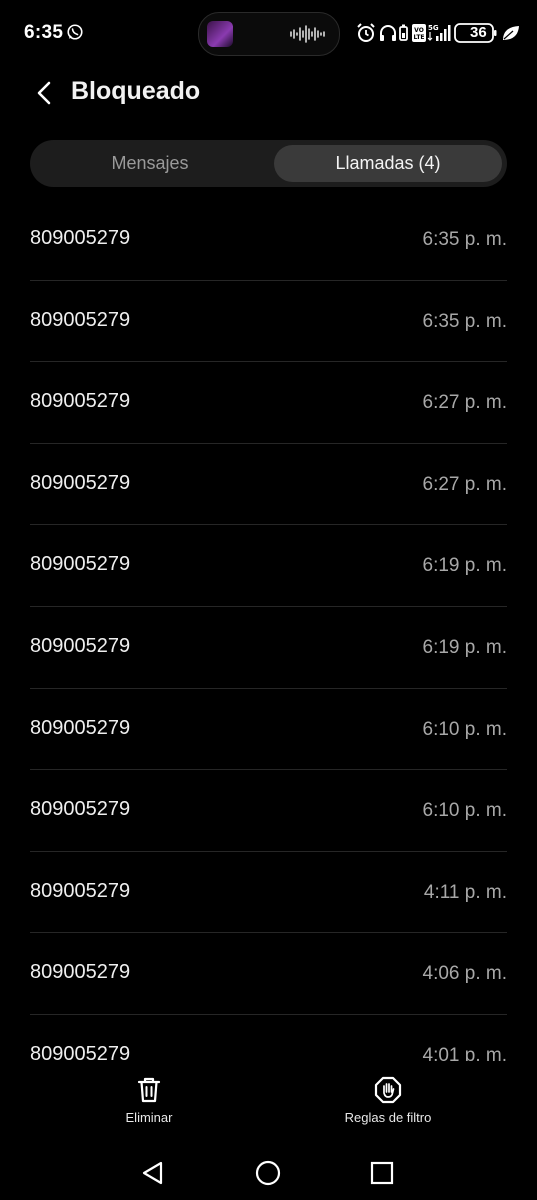 The width and height of the screenshot is (537, 1200). Describe the element at coordinates (366, 32) in the screenshot. I see `alarm-icon` at that location.